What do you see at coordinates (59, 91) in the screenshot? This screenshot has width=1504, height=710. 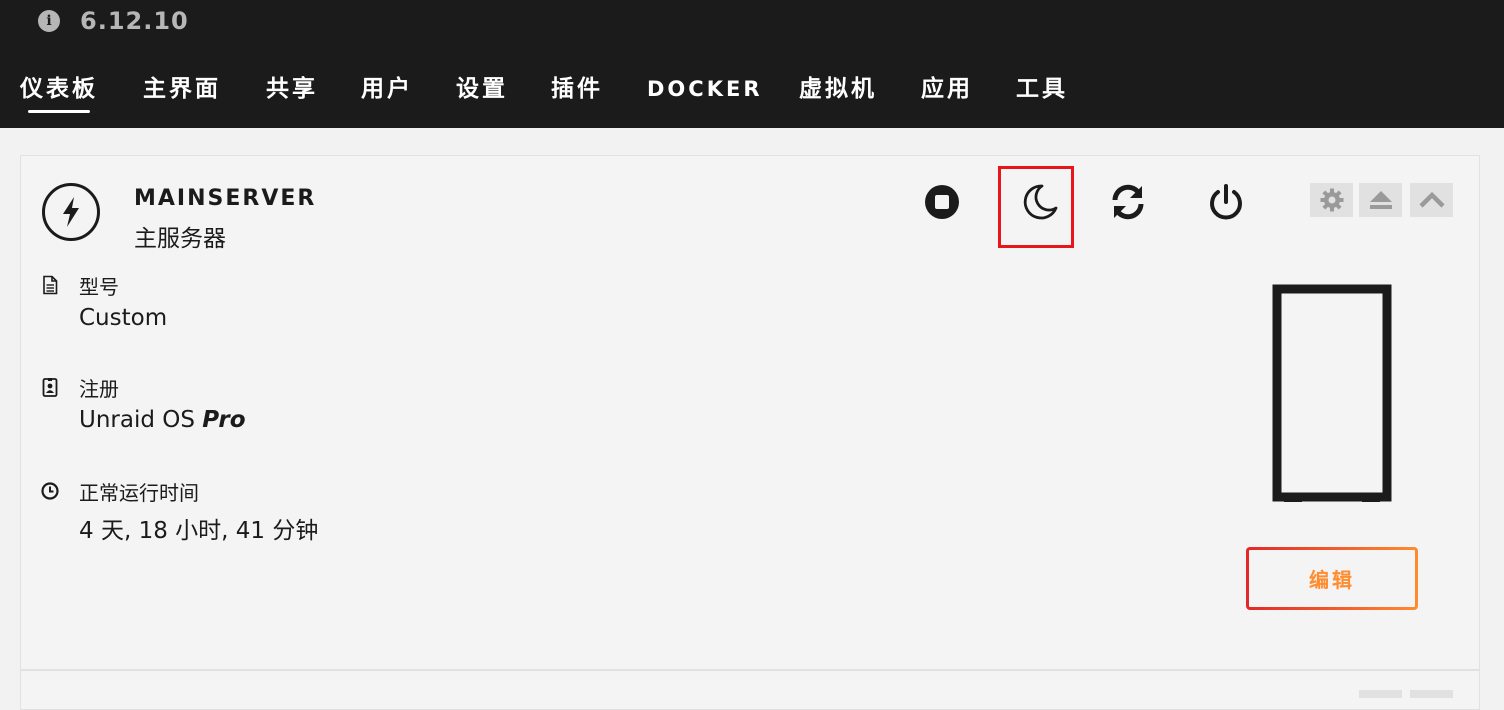 I see `nav-tab-dashboard: 仪表板` at bounding box center [59, 91].